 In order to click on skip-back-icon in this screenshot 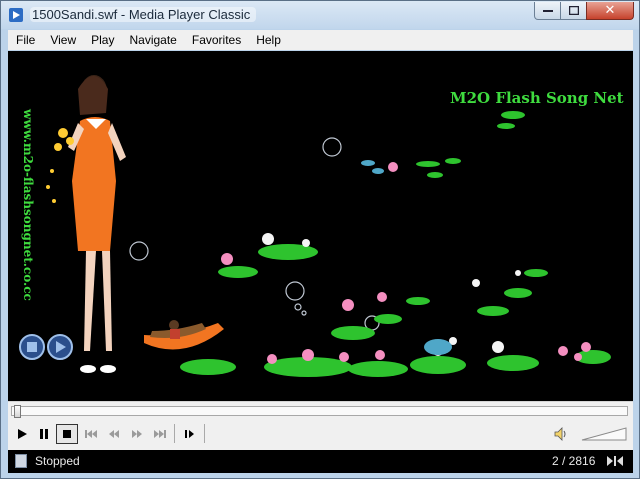, I will do `click(91, 434)`.